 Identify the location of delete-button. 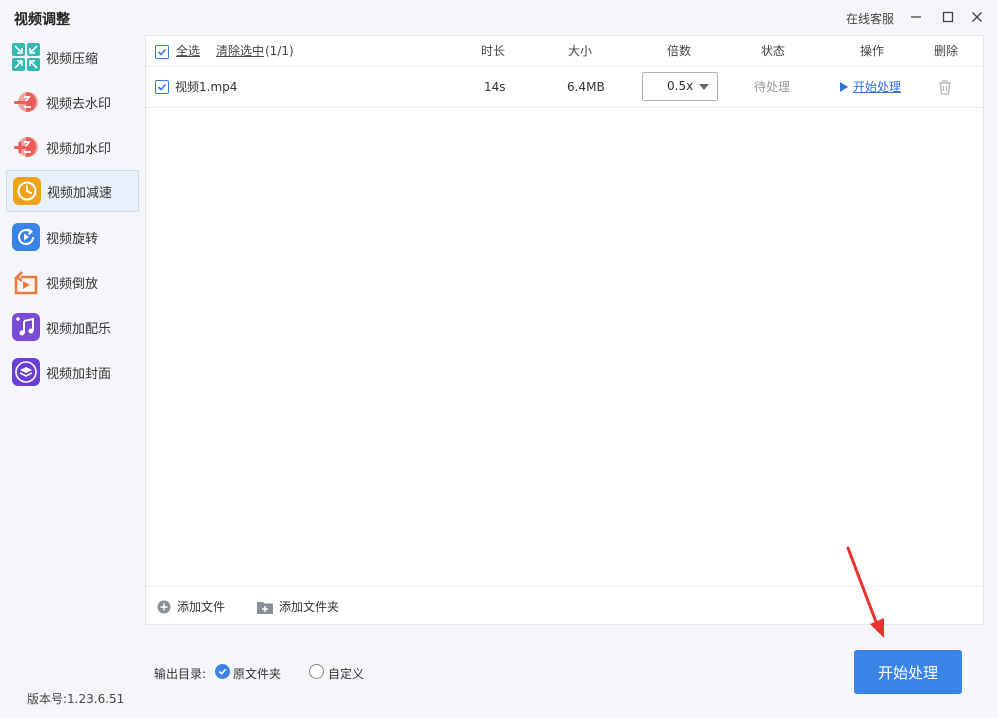
(945, 87).